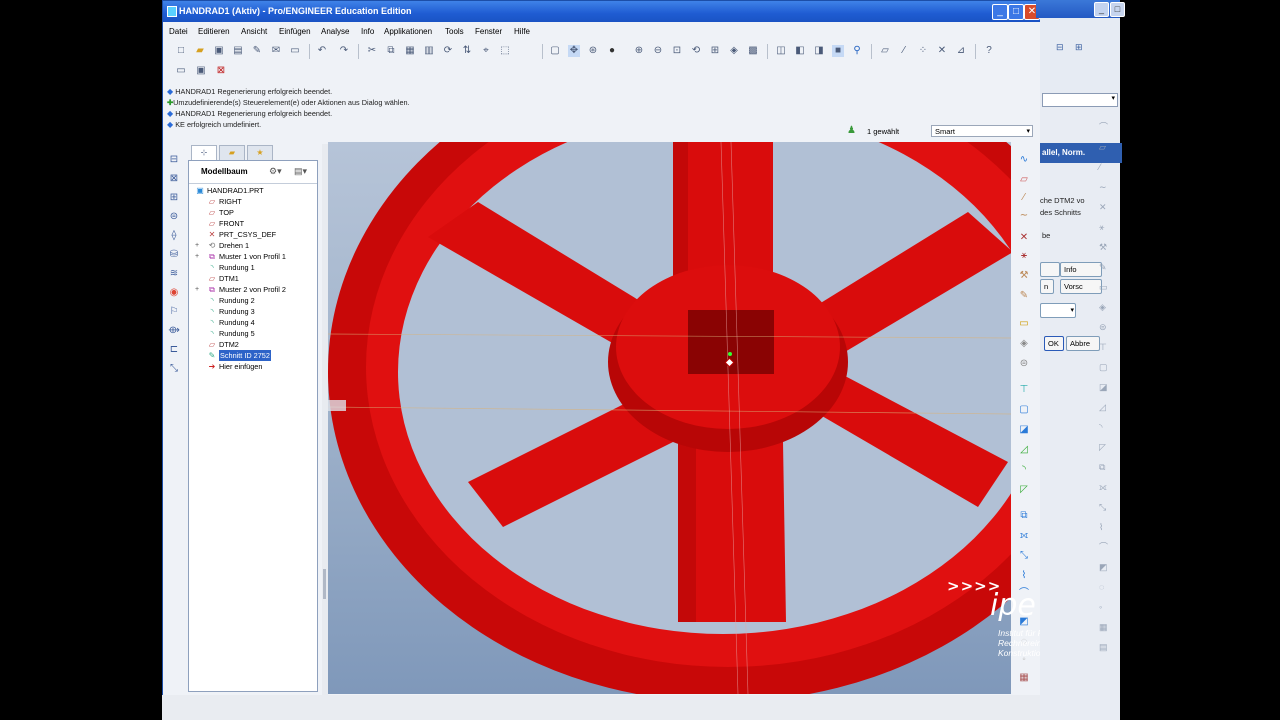  What do you see at coordinates (1050, 269) in the screenshot?
I see `dialog-field` at bounding box center [1050, 269].